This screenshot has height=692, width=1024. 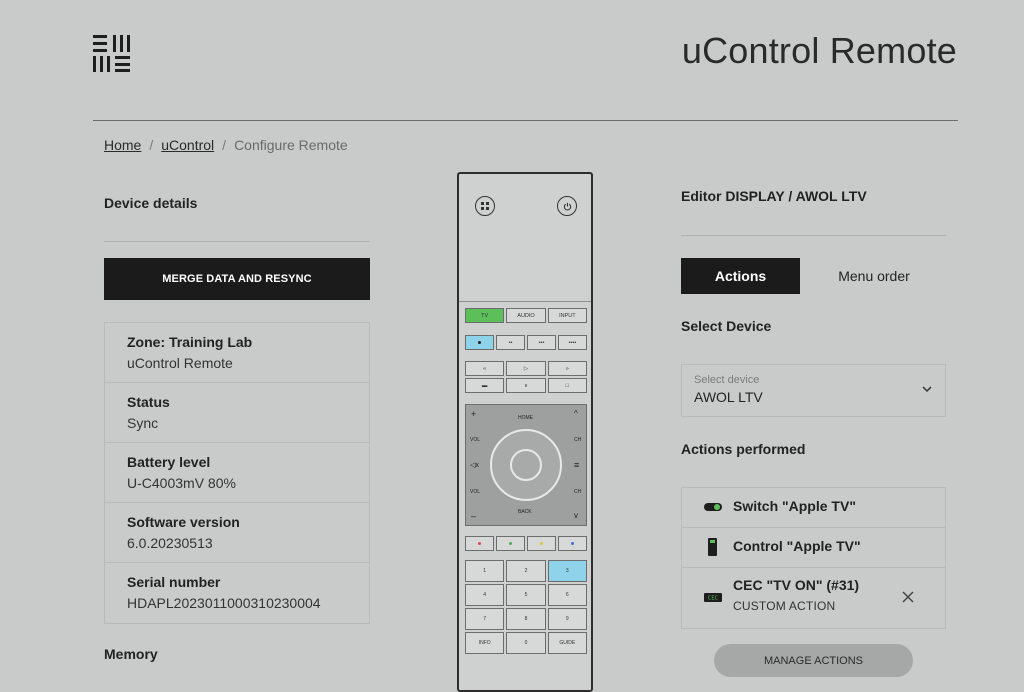 I want to click on detail-row-serial: Serial number HDAPL2023011000310230004, so click(x=237, y=593).